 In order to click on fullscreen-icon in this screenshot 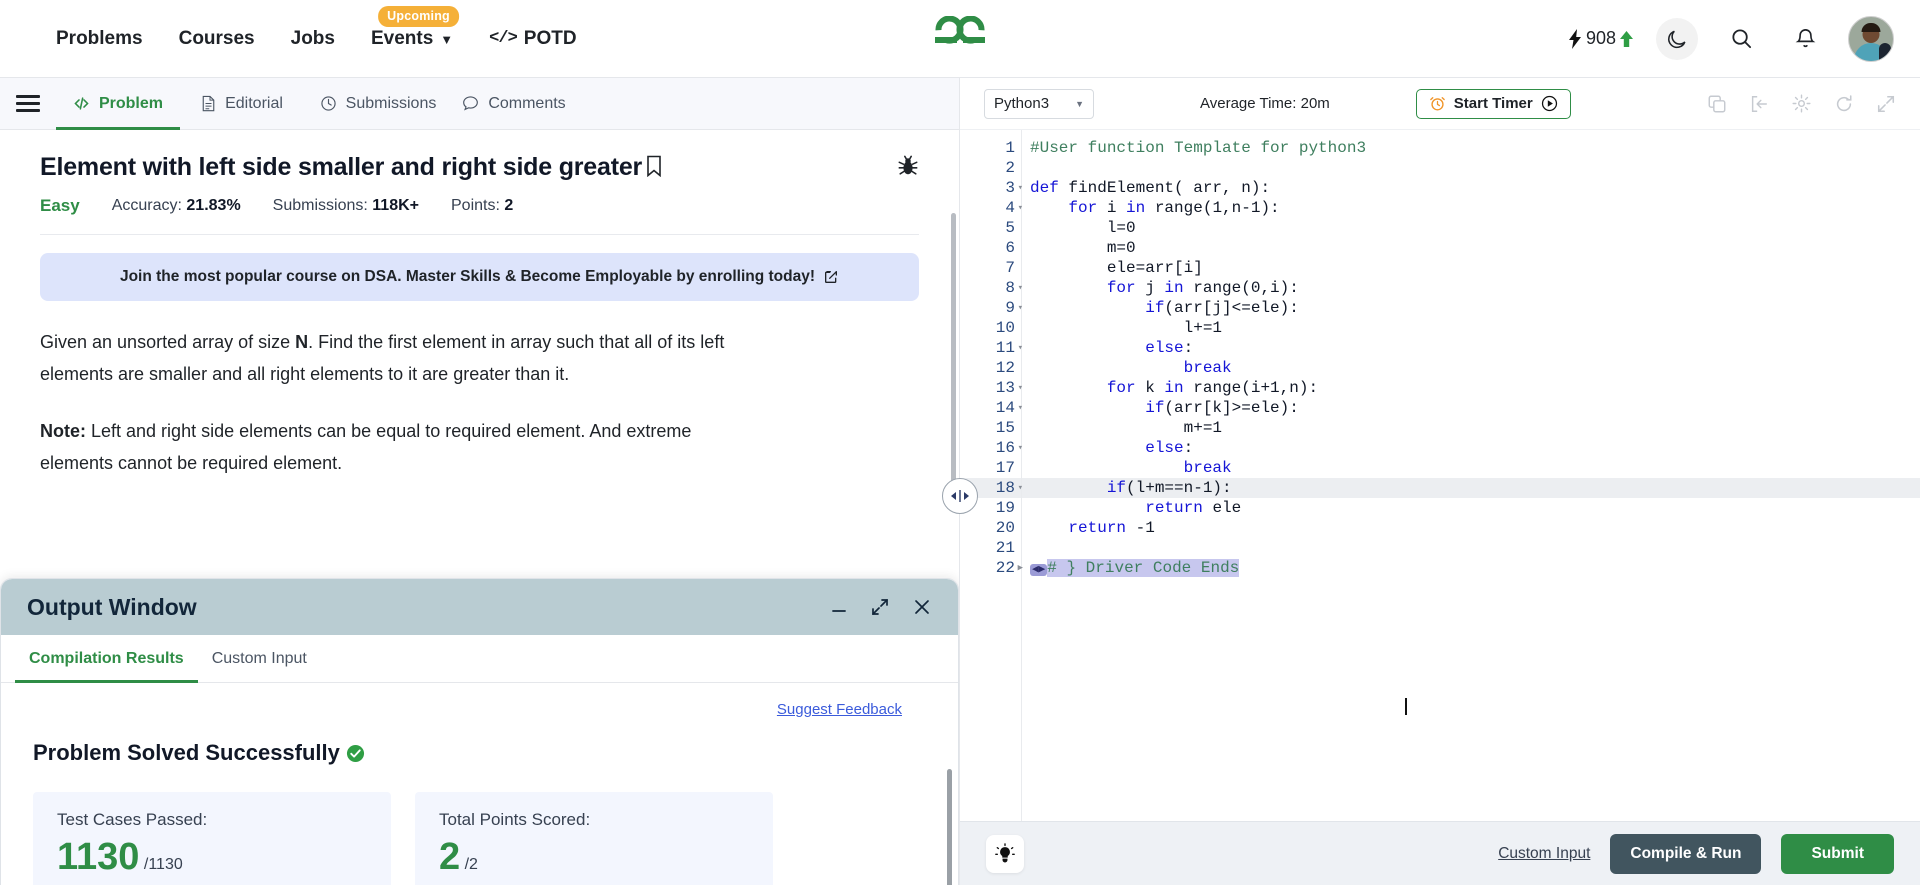, I will do `click(1886, 104)`.